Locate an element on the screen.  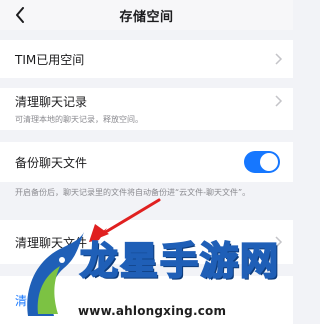
clean-records-label: 清理聊天记录 is located at coordinates (51, 101).